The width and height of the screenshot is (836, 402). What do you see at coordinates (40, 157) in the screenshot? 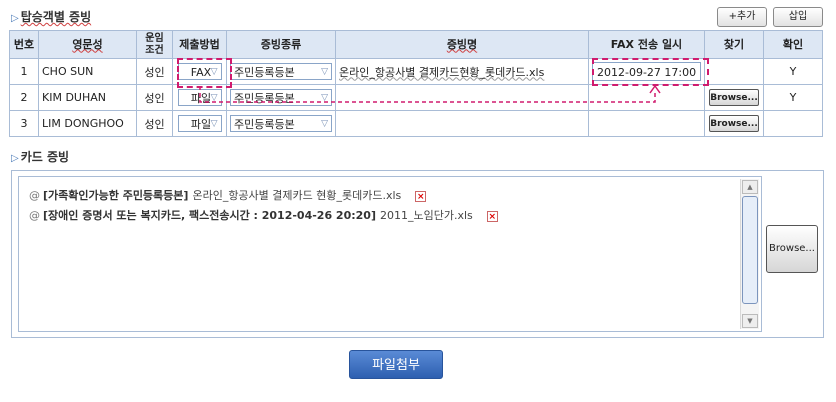
I see `card-proof-title: ▷ 카드 증빙` at bounding box center [40, 157].